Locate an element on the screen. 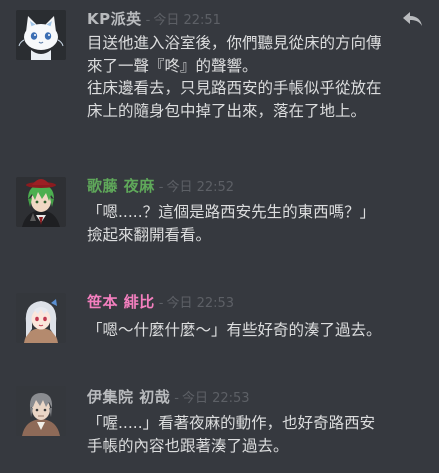 The height and width of the screenshot is (473, 439). message-line: 床上的隨身包中掉了出來，落在了地上。 is located at coordinates (227, 110).